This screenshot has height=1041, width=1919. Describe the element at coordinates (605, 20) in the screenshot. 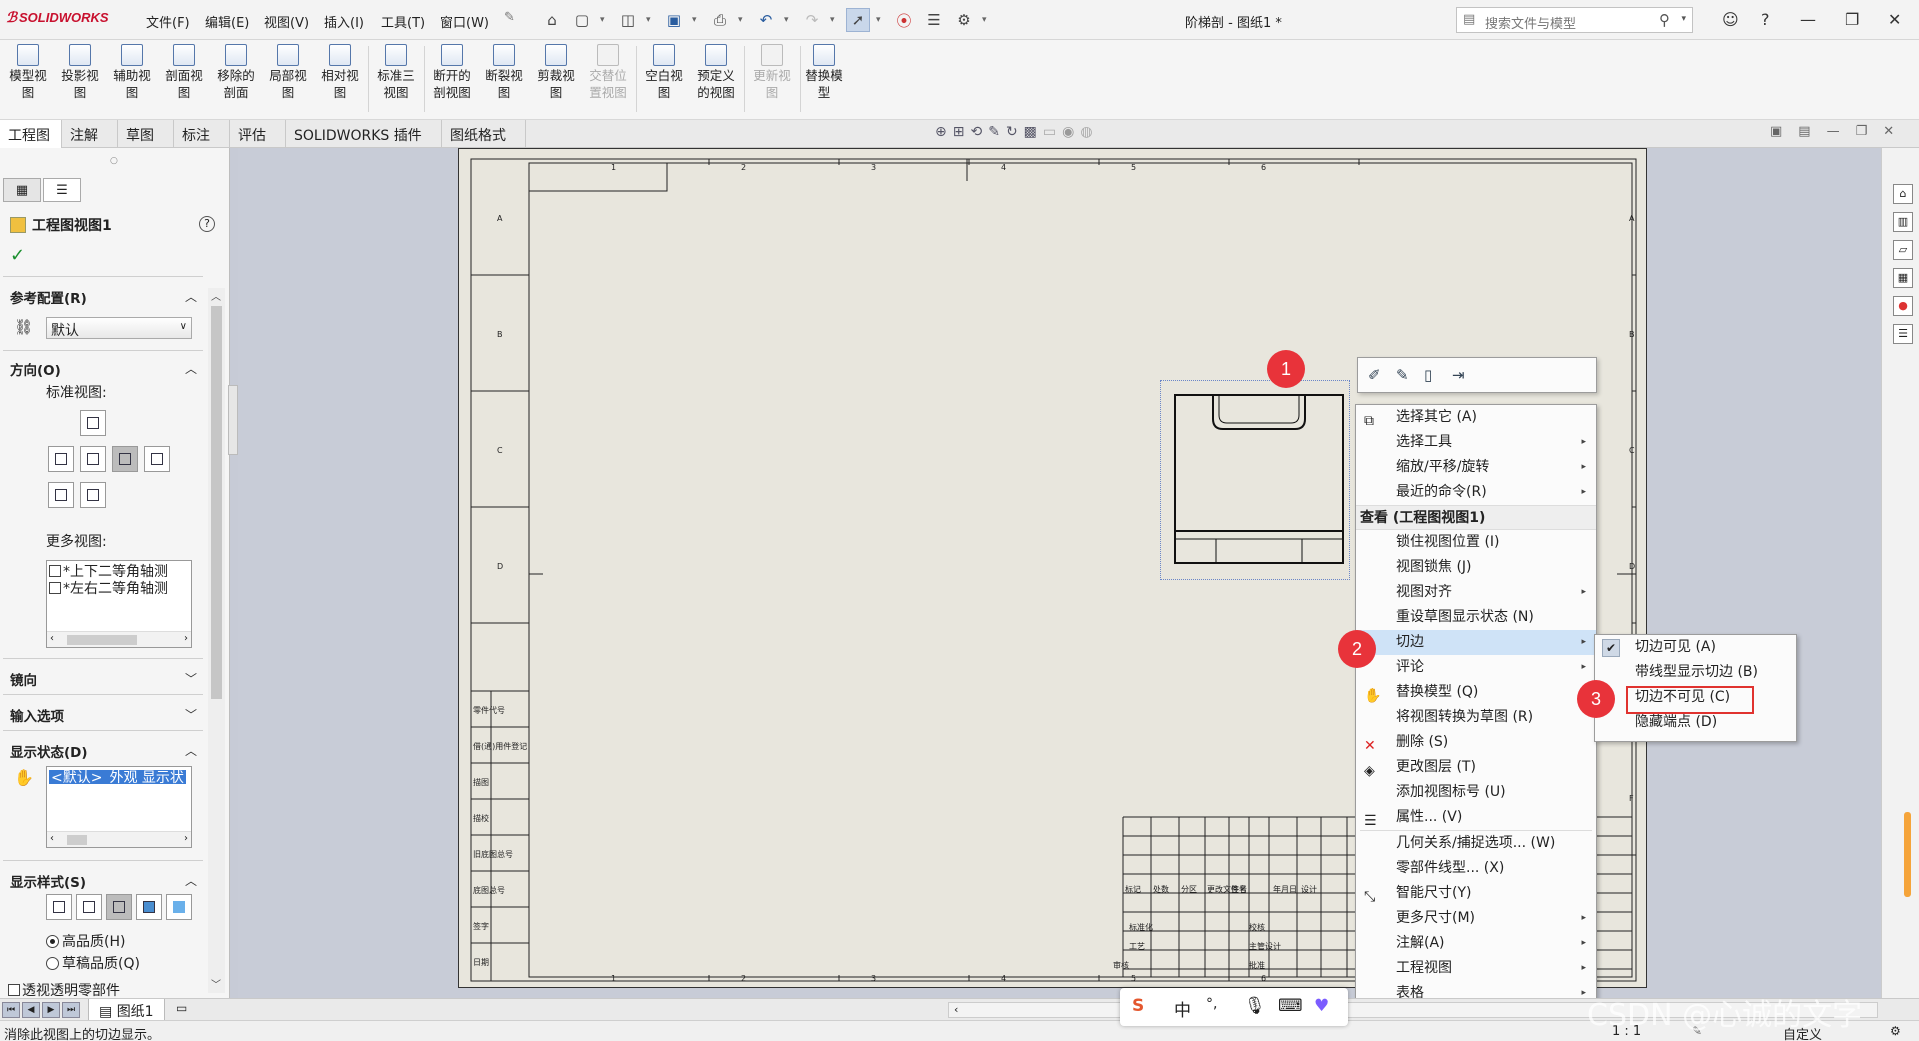

I see `new-dropdown-icon: ▾` at that location.